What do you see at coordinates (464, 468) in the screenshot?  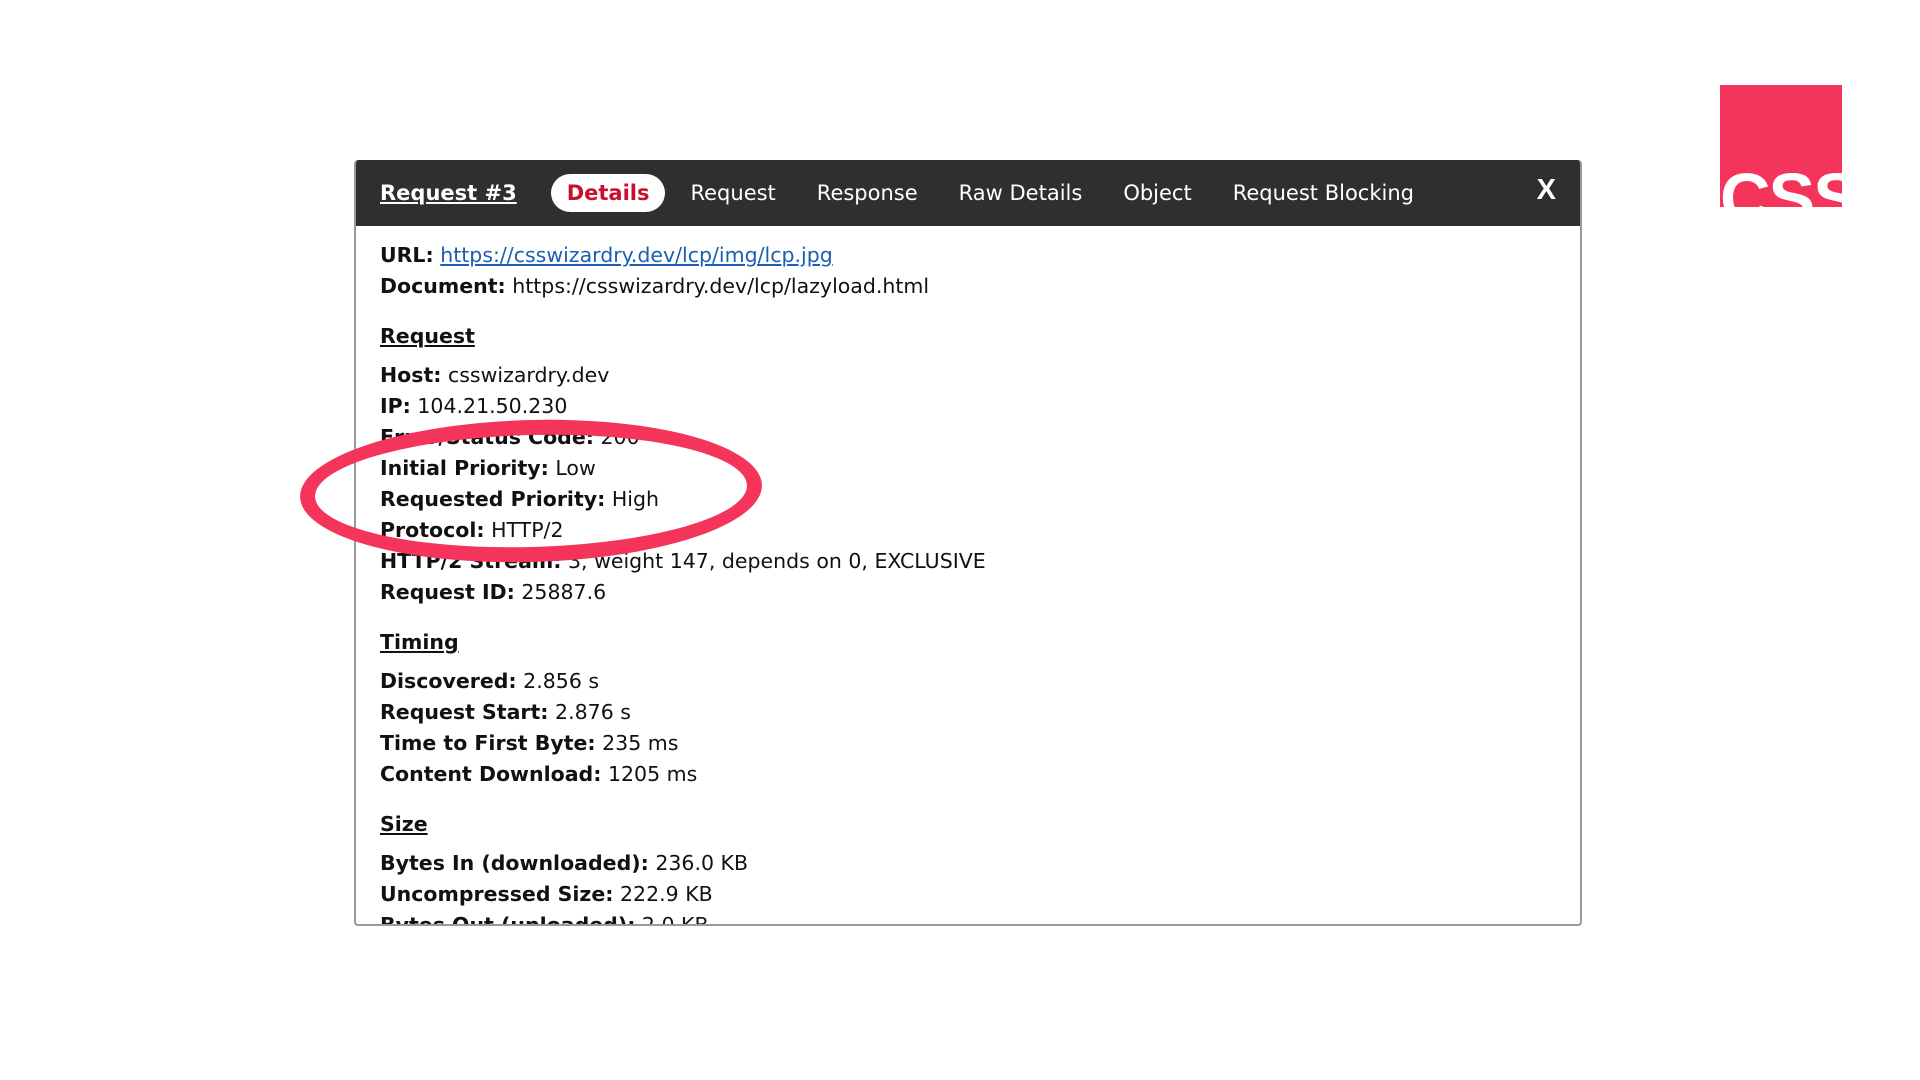 I see `row-label: Initial Priority:` at bounding box center [464, 468].